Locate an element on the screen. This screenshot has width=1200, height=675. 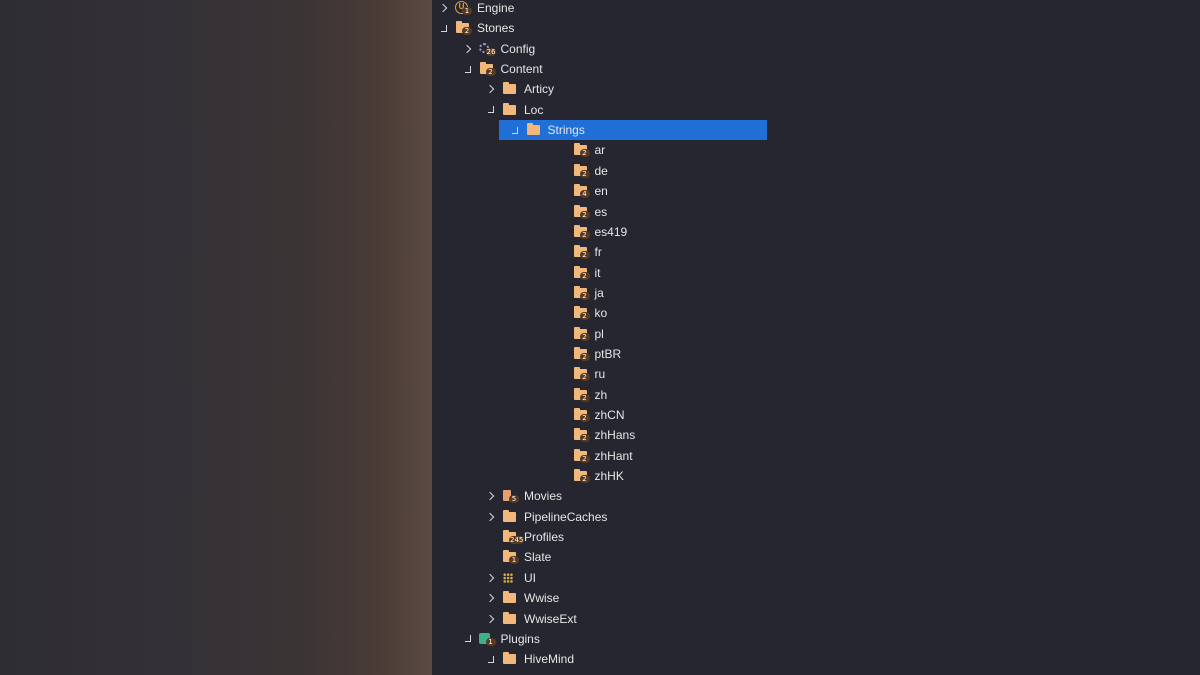
tree-item-label: Engine is located at coordinates (496, 8).